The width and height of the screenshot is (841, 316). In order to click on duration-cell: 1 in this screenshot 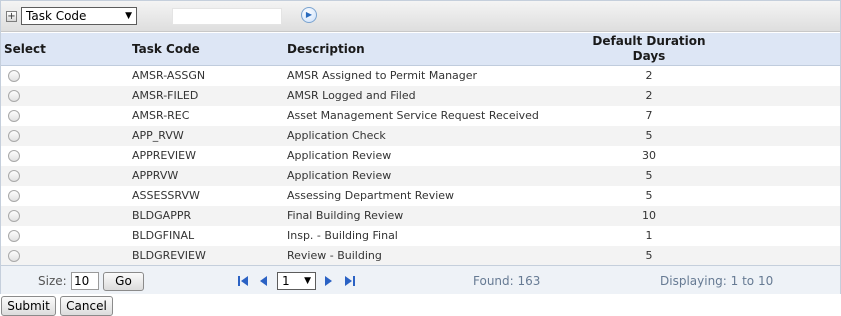, I will do `click(649, 235)`.